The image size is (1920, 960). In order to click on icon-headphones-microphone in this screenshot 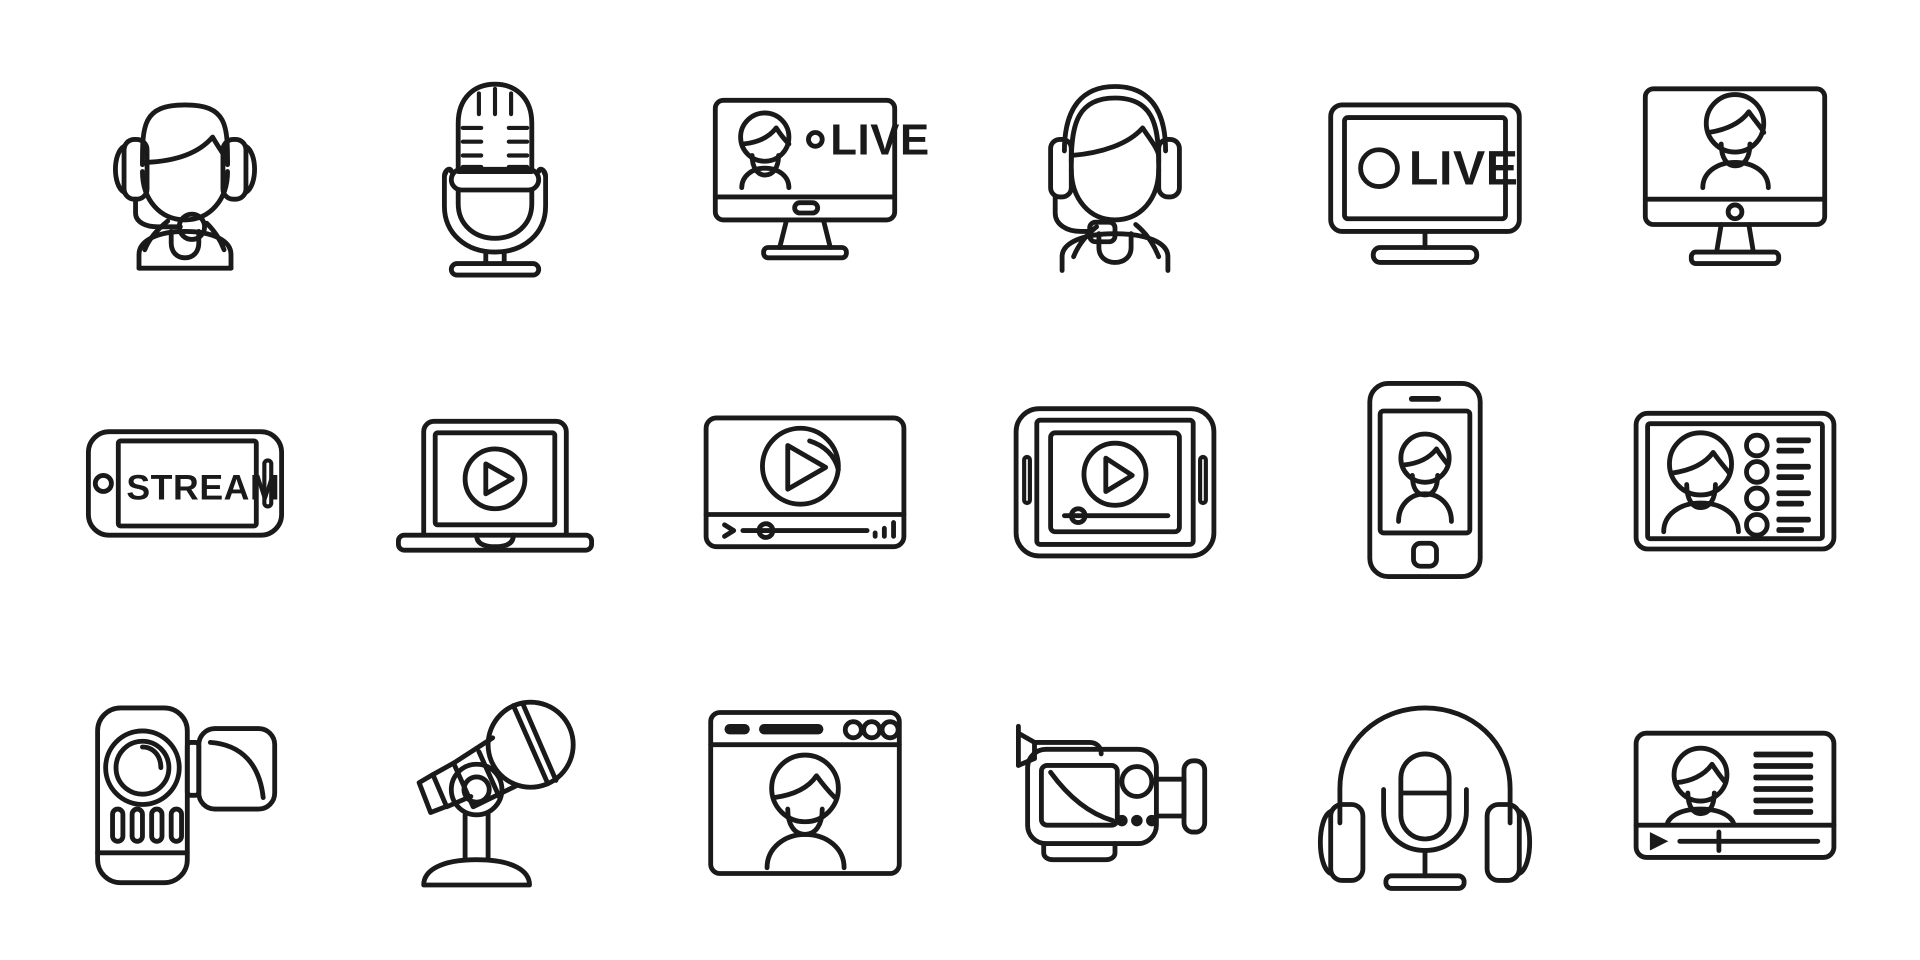, I will do `click(1425, 793)`.